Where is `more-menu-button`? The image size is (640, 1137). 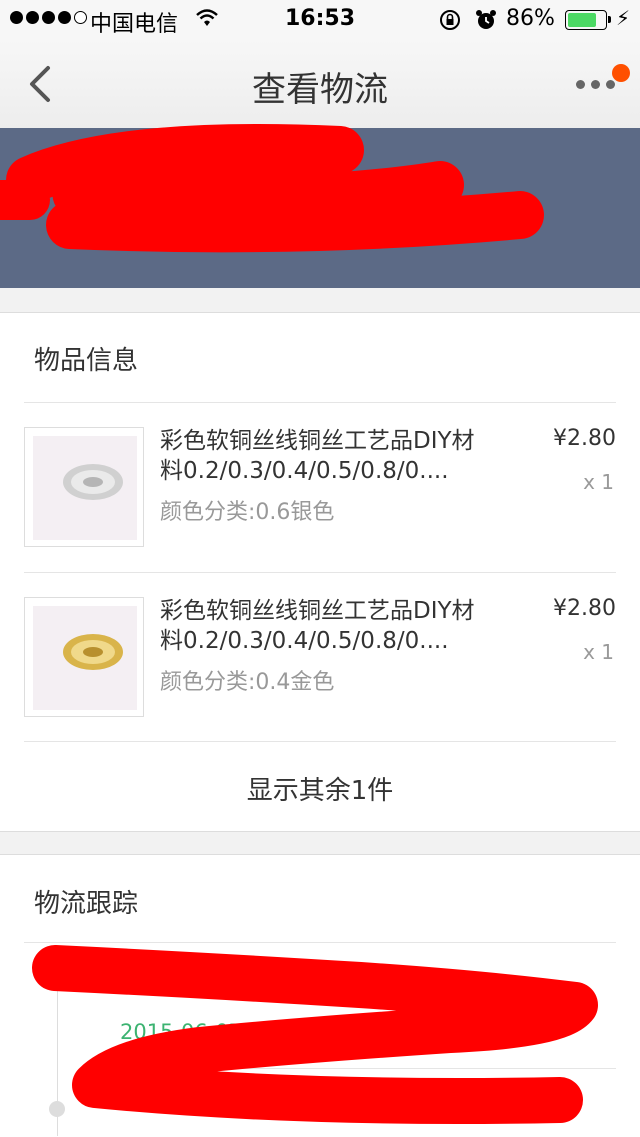 more-menu-button is located at coordinates (595, 84).